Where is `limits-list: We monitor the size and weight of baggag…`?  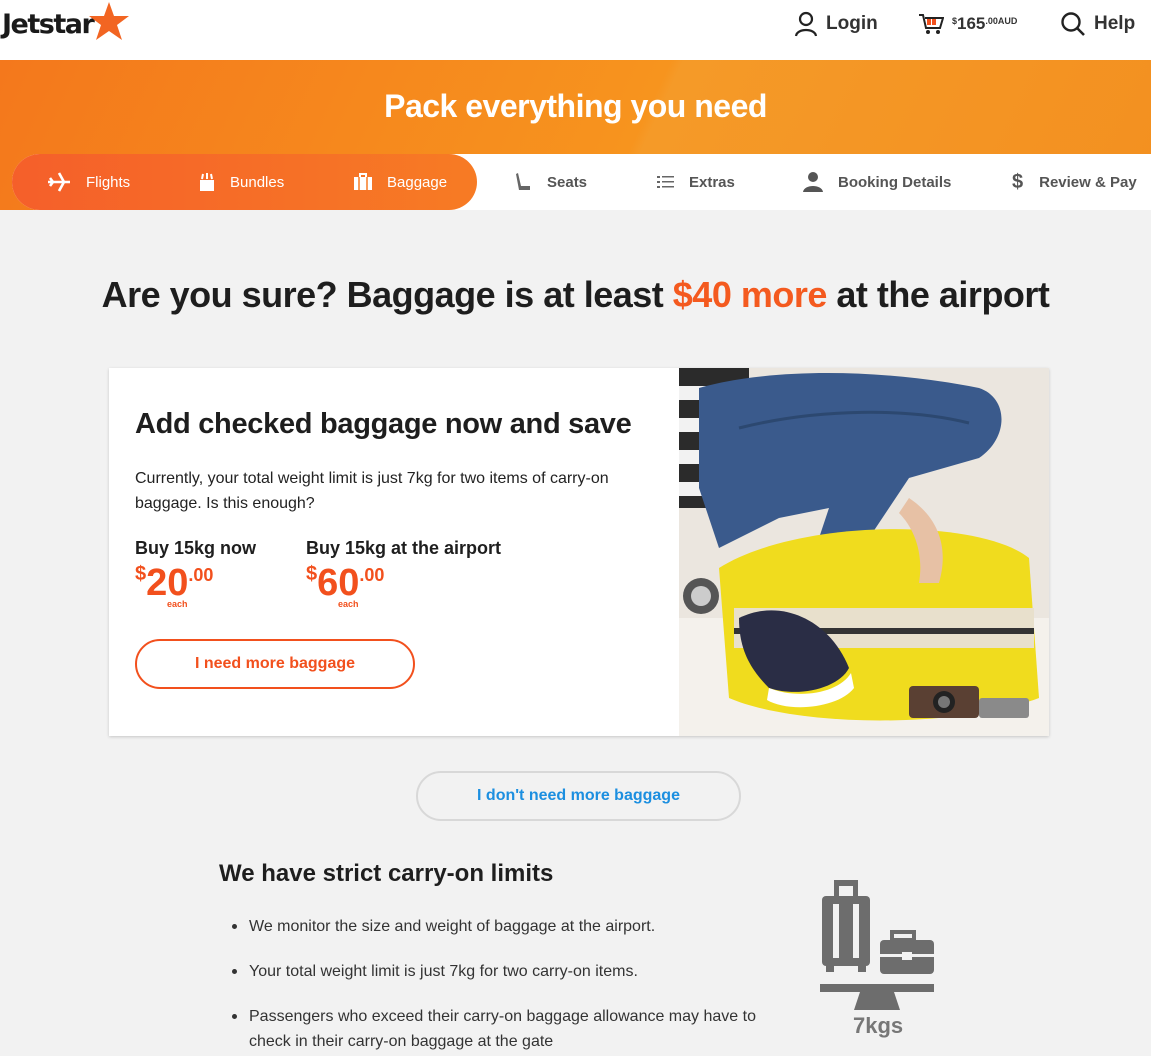
limits-list: We monitor the size and weight of baggag… is located at coordinates (510, 985).